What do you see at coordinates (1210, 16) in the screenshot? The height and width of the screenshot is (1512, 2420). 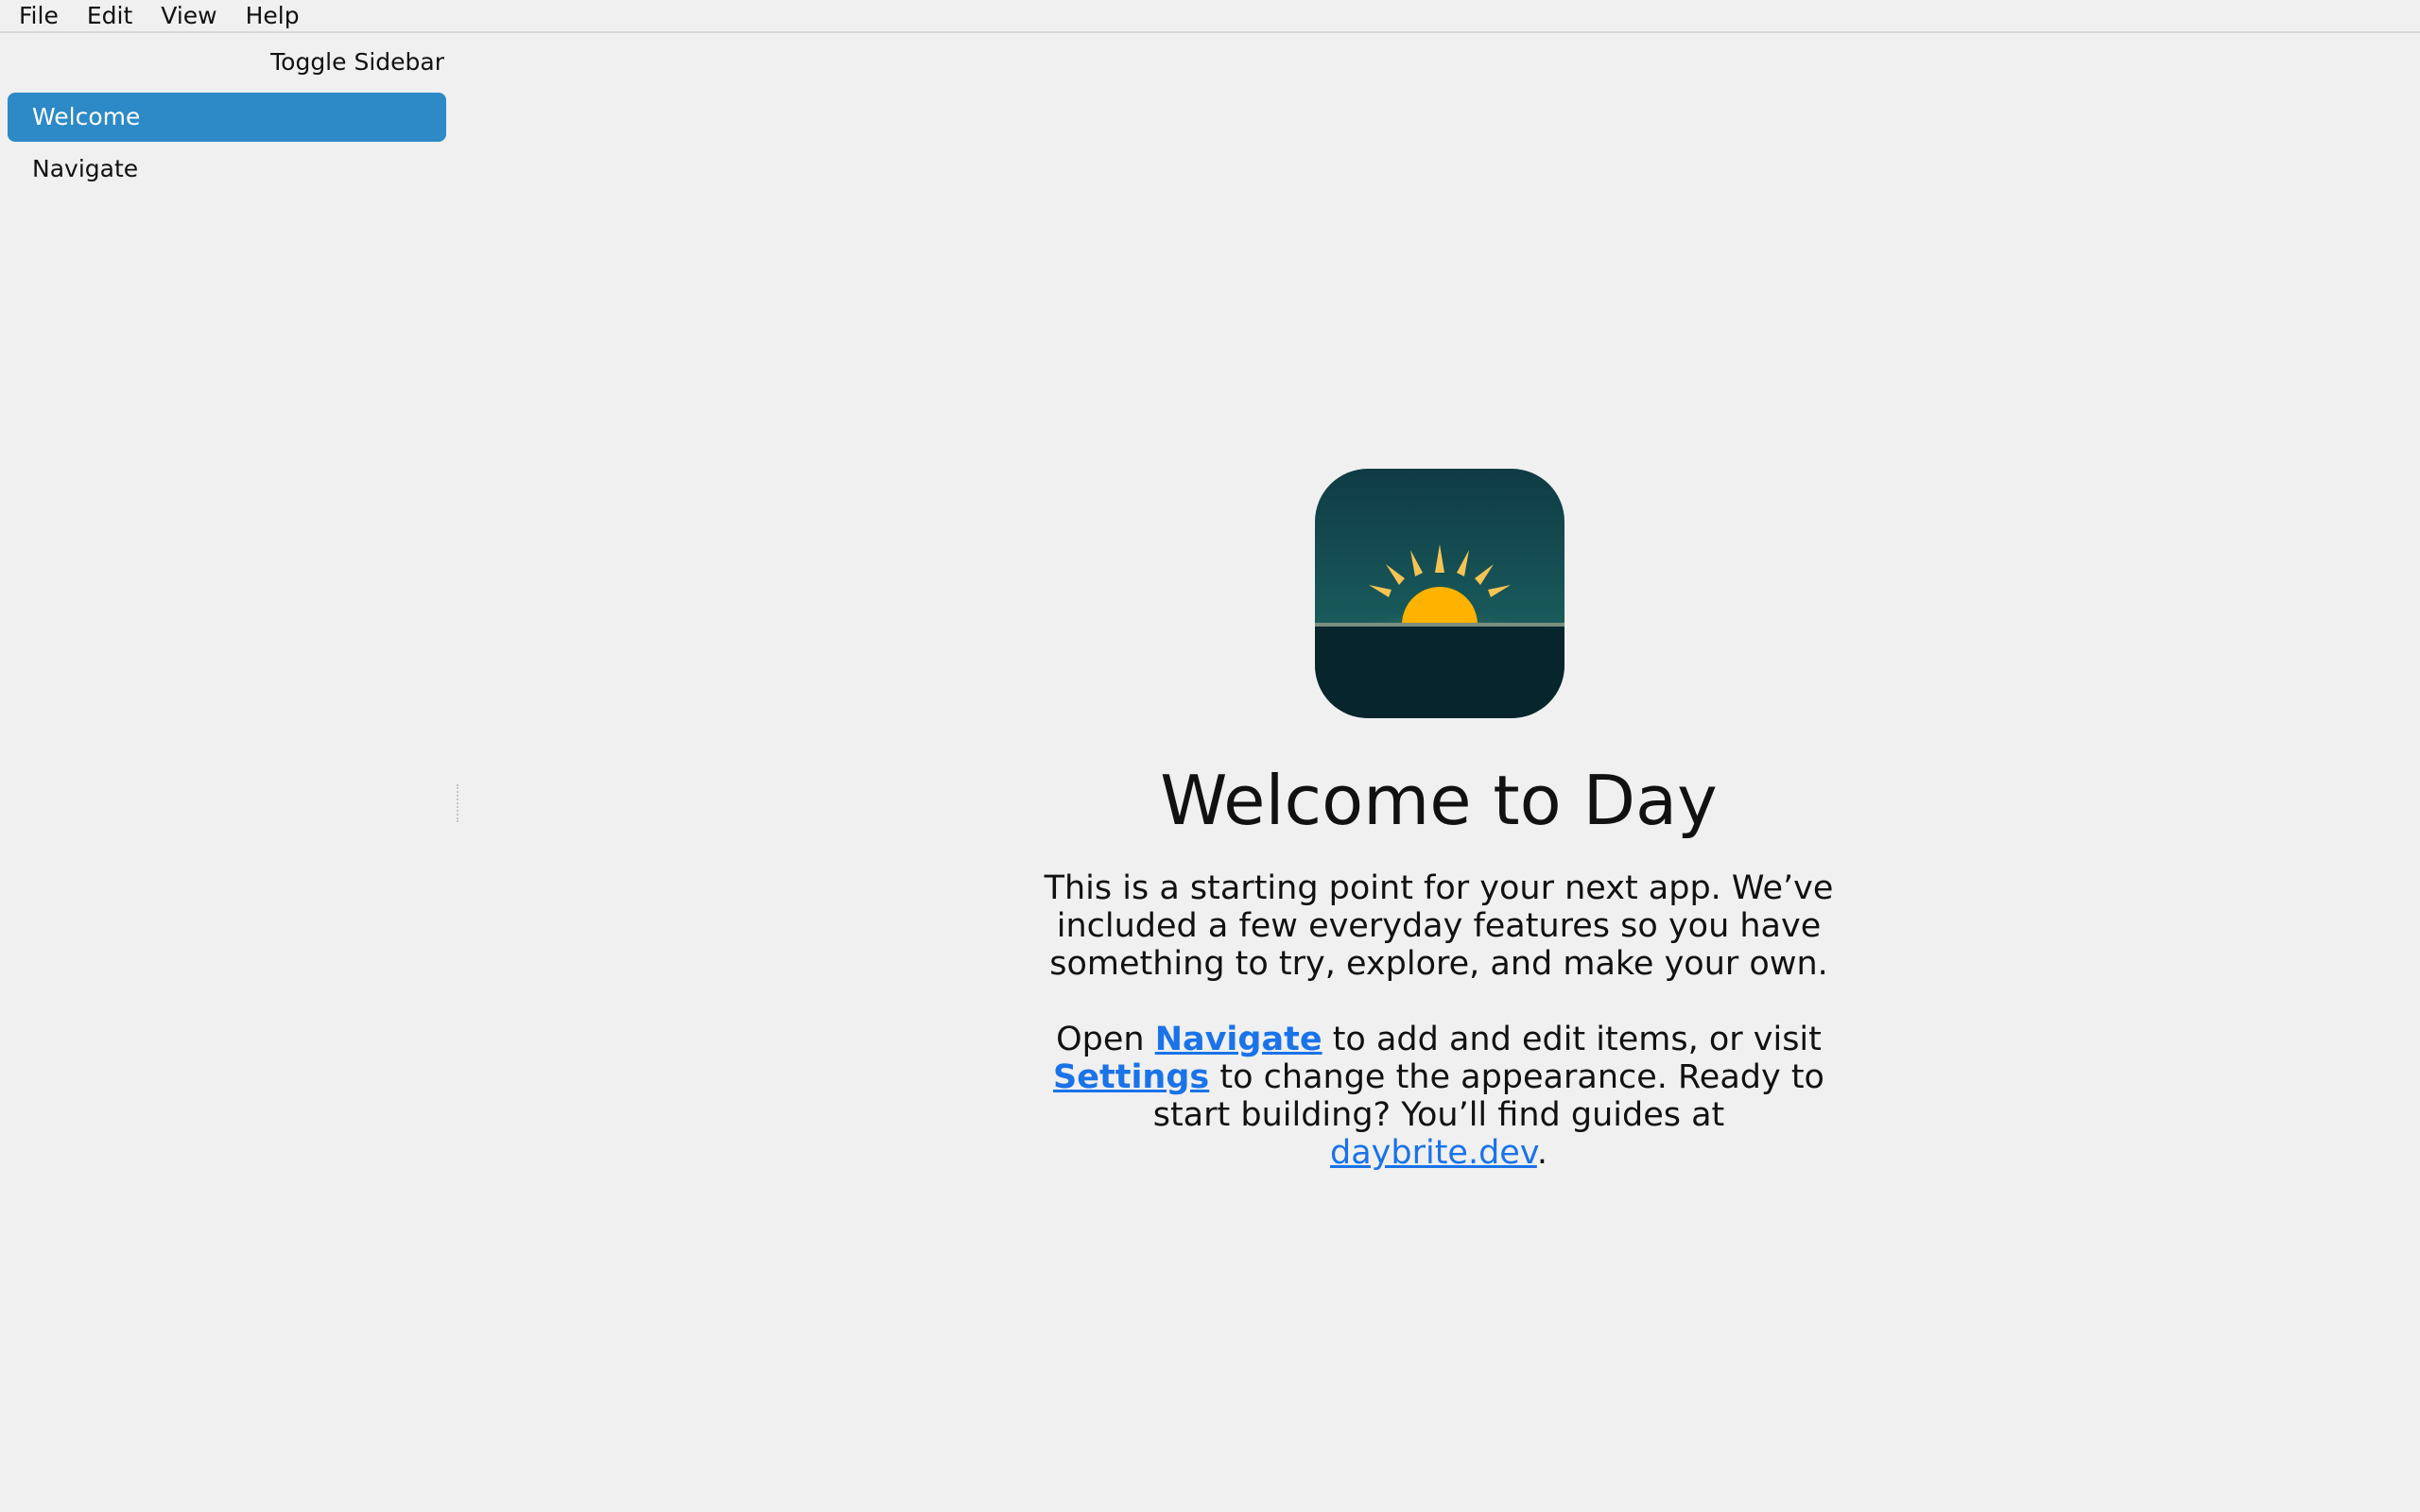 I see `menu-bar: File Edit View Help` at bounding box center [1210, 16].